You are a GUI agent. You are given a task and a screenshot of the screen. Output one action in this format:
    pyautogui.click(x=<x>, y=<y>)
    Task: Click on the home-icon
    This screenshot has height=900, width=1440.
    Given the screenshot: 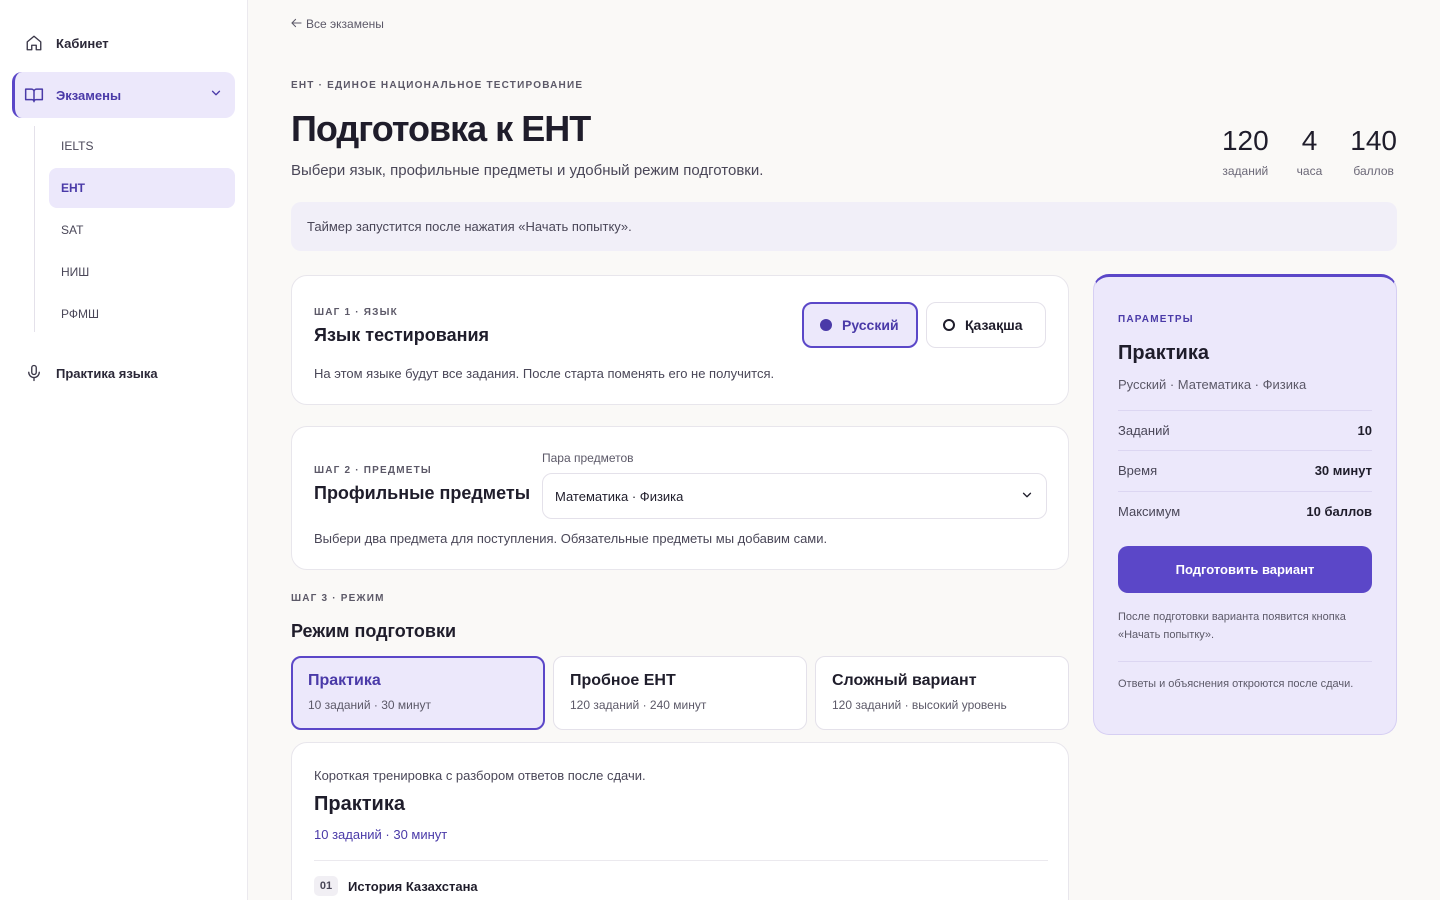 What is the action you would take?
    pyautogui.click(x=34, y=43)
    